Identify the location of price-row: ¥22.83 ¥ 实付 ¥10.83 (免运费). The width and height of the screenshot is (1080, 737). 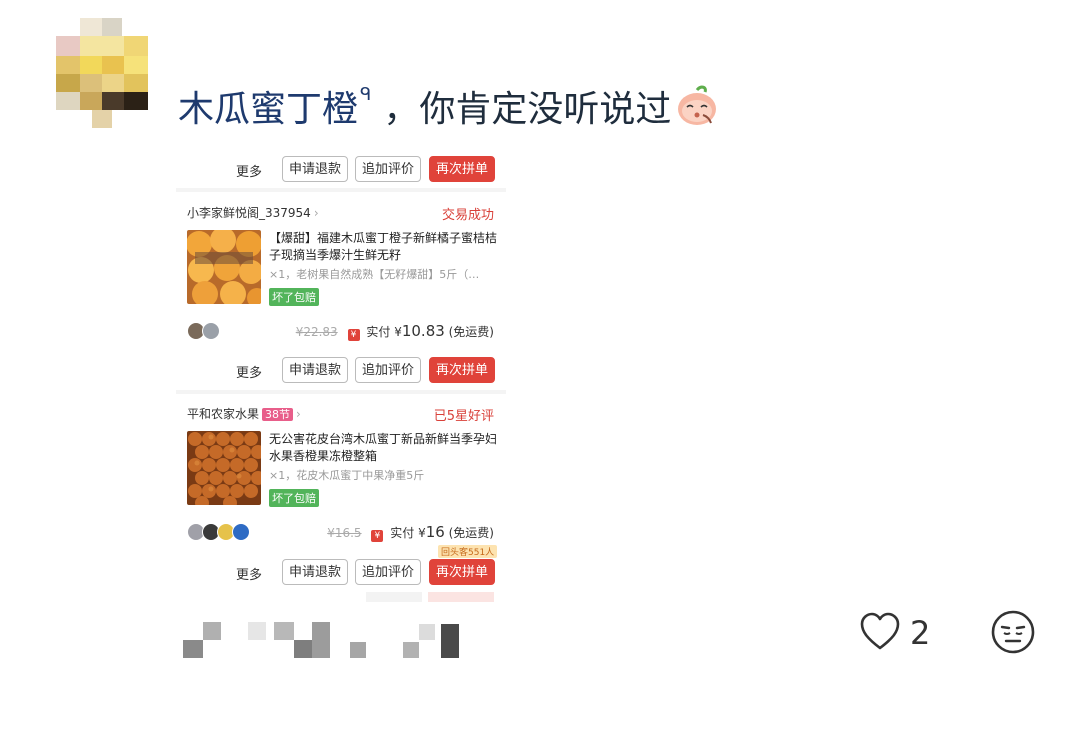
(395, 331).